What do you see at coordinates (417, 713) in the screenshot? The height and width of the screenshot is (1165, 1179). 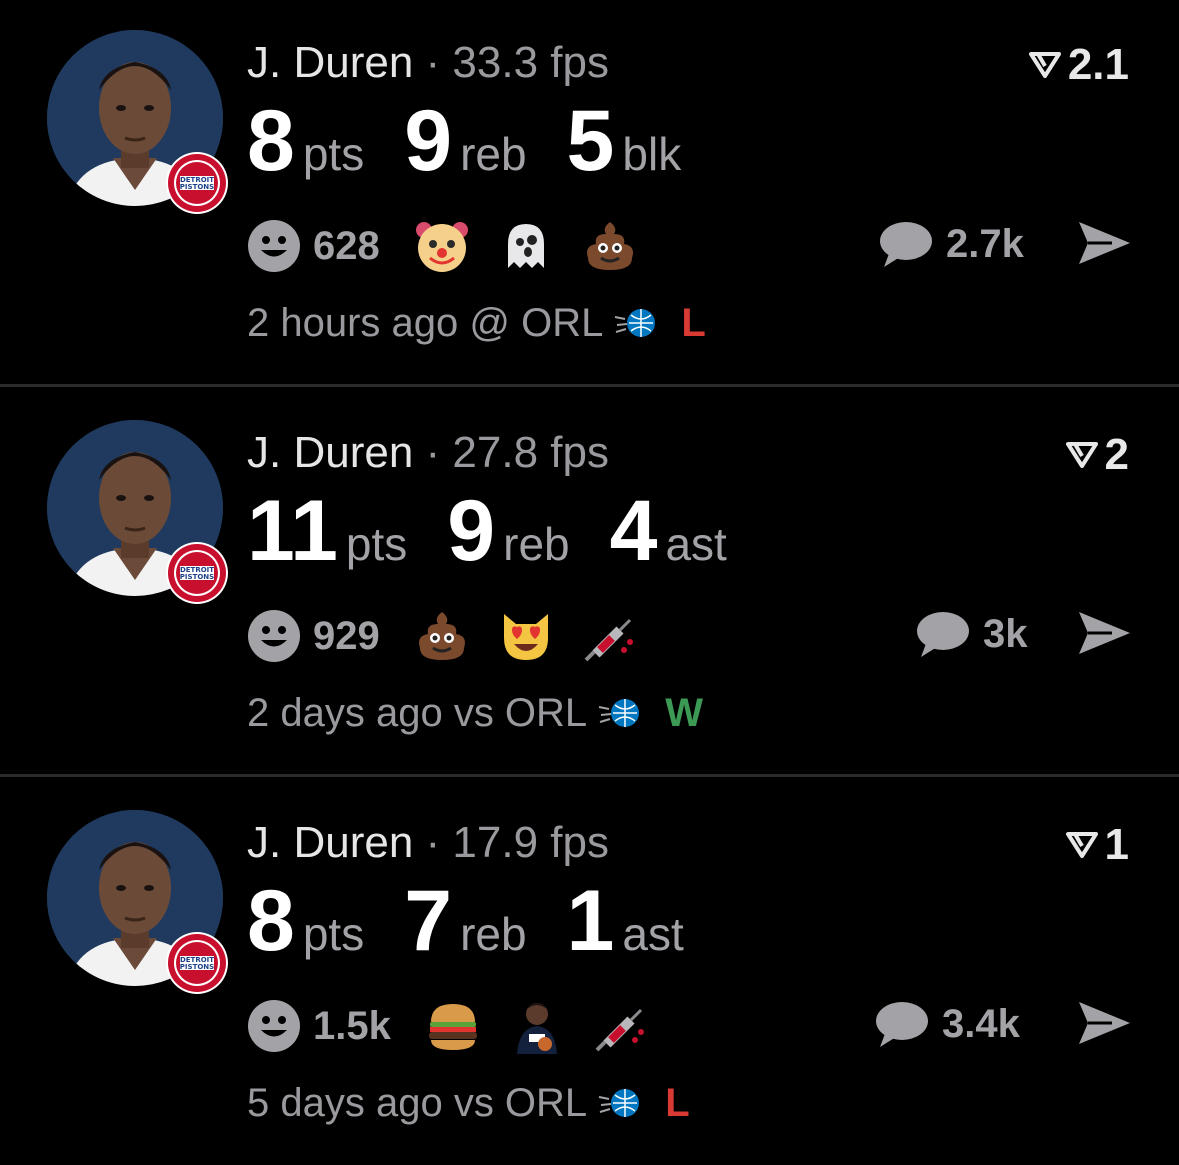 I see `game-time-opponent: 2 days ago vs ORL` at bounding box center [417, 713].